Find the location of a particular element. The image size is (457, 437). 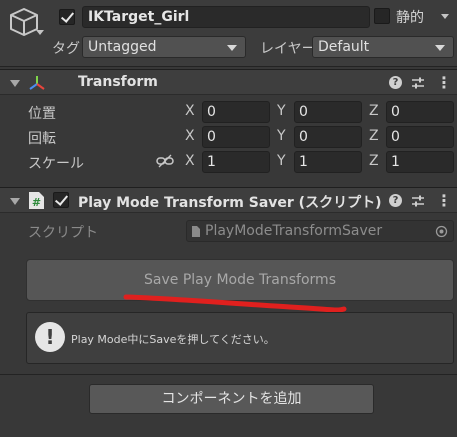

script-file-icon is located at coordinates (196, 231).